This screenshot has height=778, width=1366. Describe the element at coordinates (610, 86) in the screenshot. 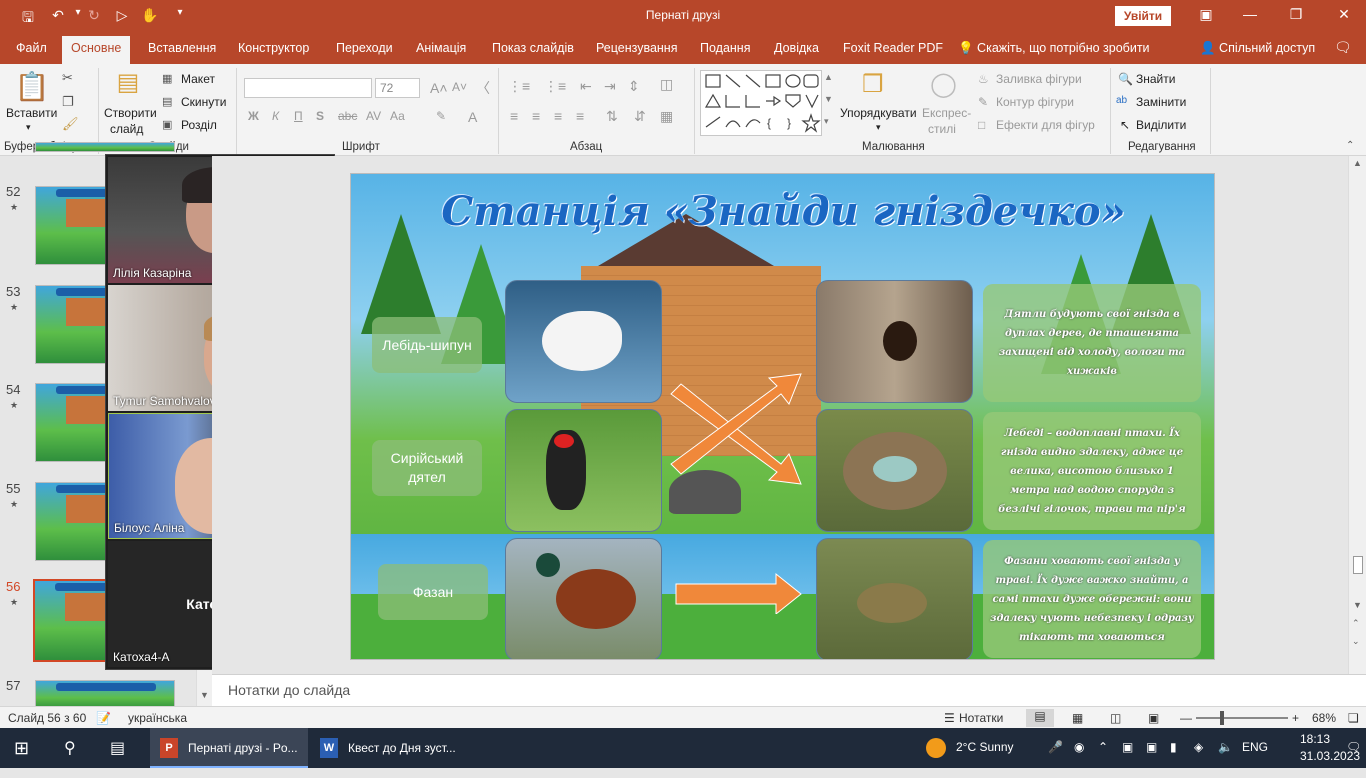

I see `increase-indent-icon: ⇥` at that location.